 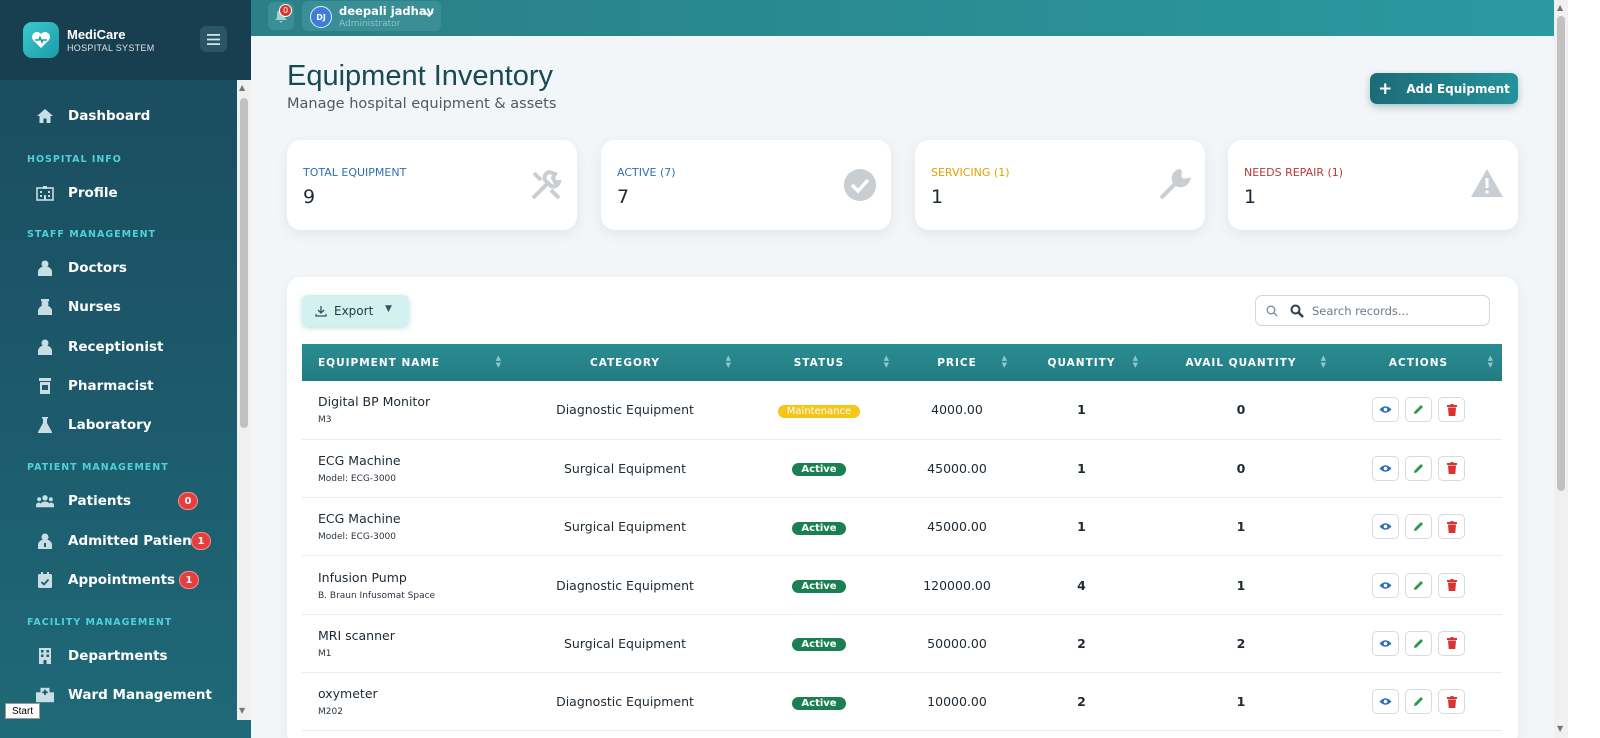 I want to click on sidebar-item-laboratory: Laboratory, so click(x=118, y=425).